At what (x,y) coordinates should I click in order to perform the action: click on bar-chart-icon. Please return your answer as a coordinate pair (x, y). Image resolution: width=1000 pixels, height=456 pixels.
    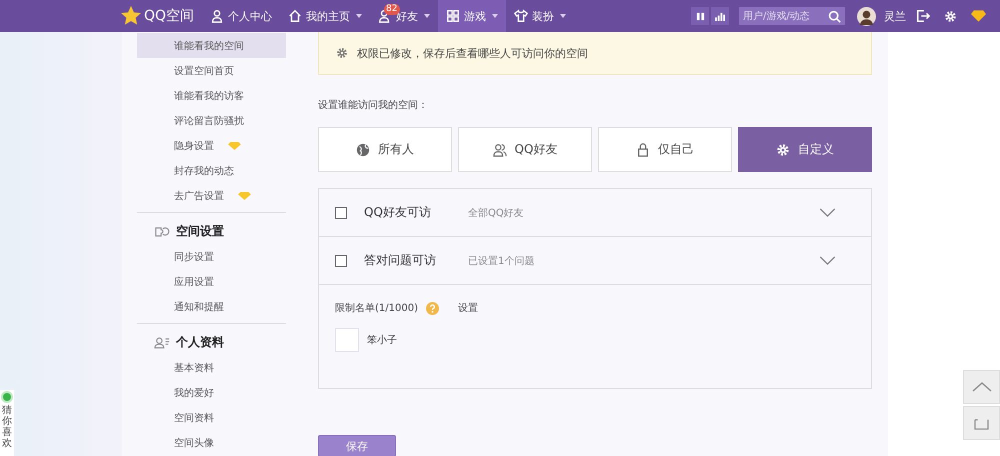
    Looking at the image, I should click on (720, 16).